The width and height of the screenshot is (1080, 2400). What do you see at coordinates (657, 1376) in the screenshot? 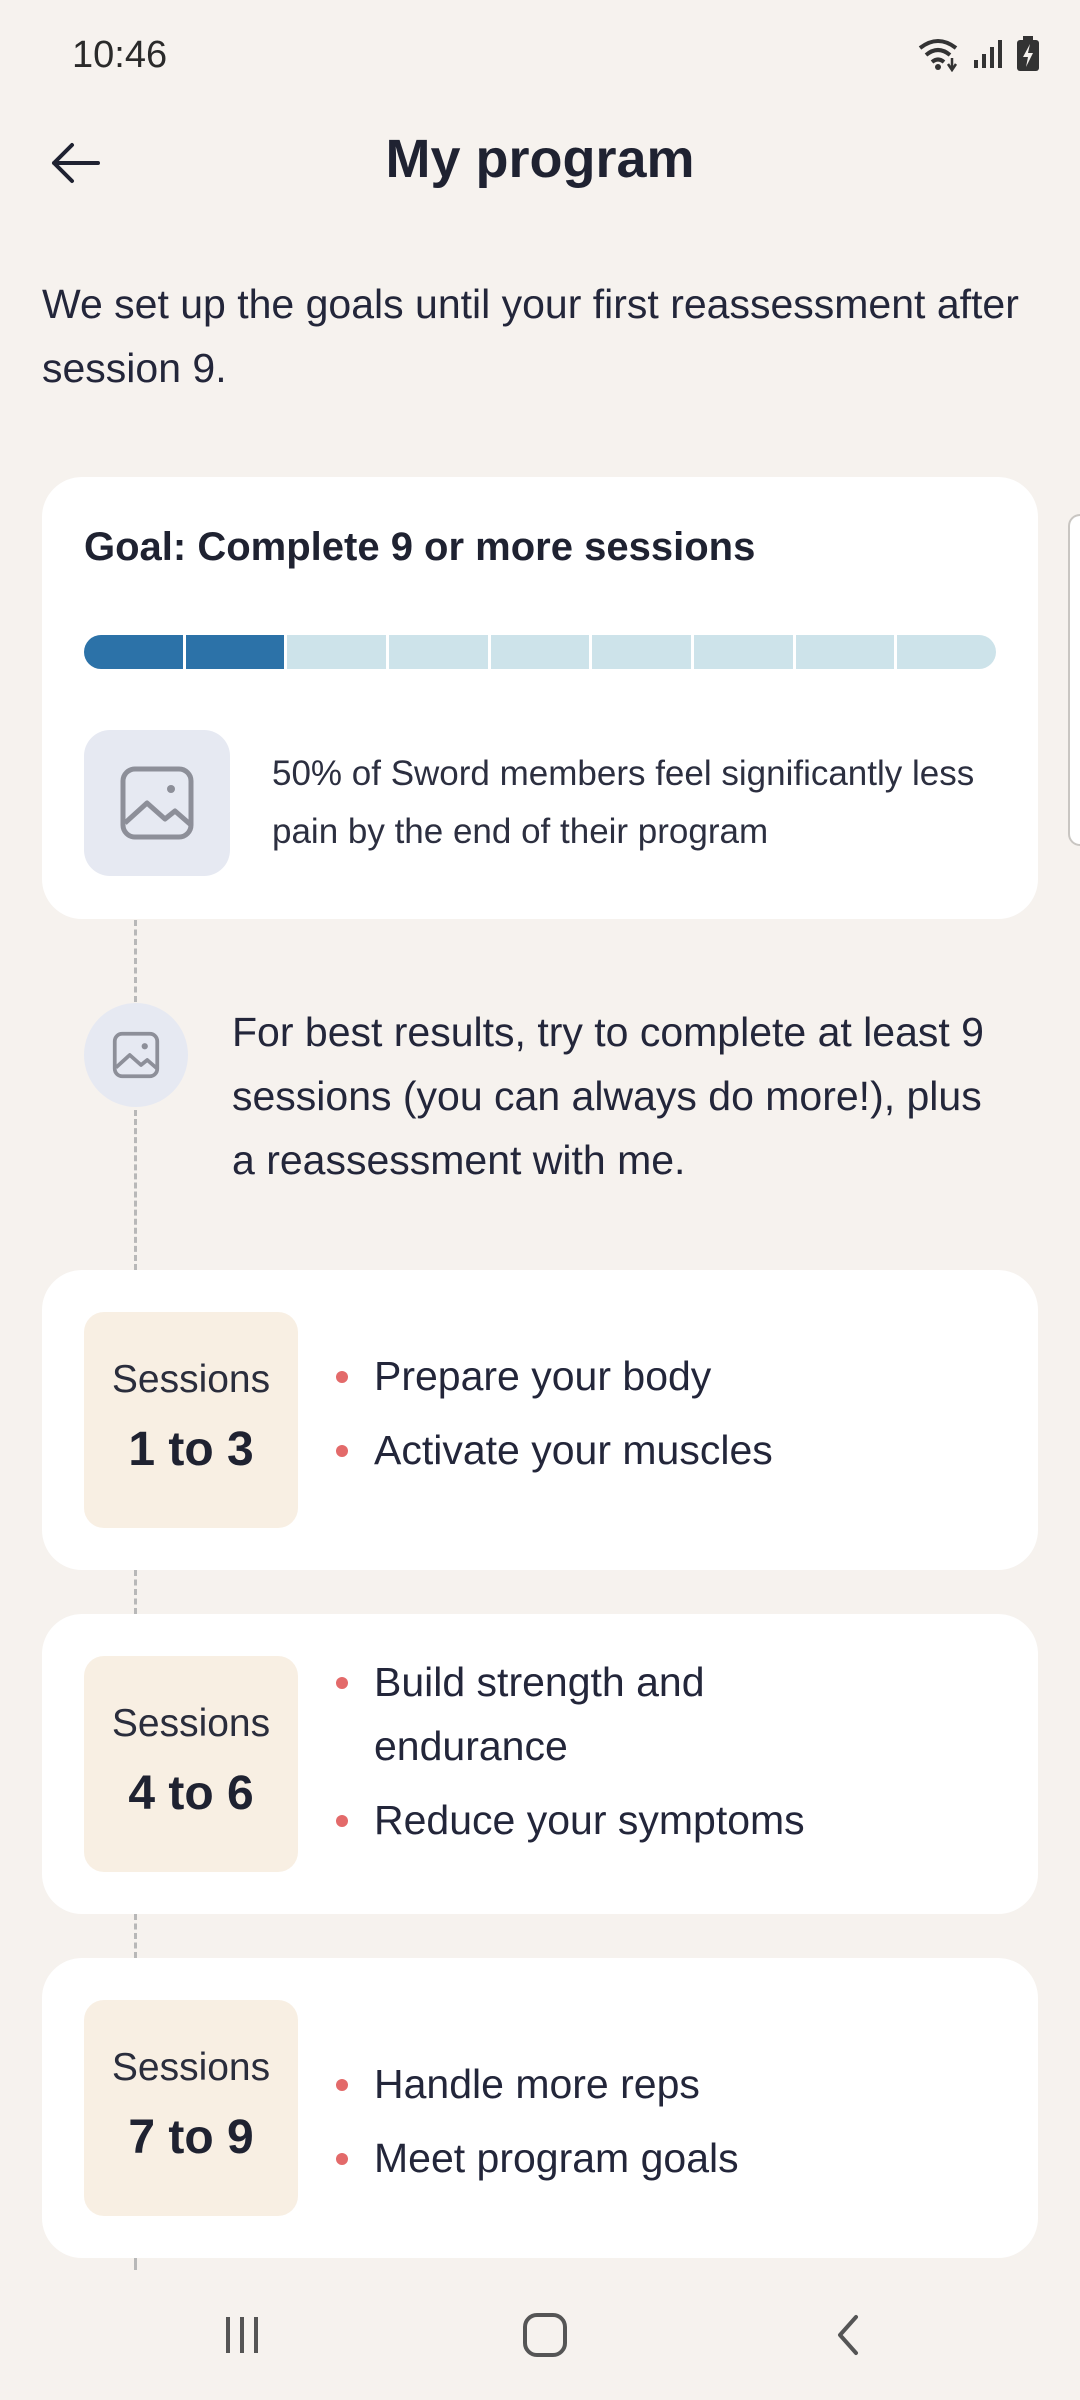
I see `list-item: Prepare your body` at bounding box center [657, 1376].